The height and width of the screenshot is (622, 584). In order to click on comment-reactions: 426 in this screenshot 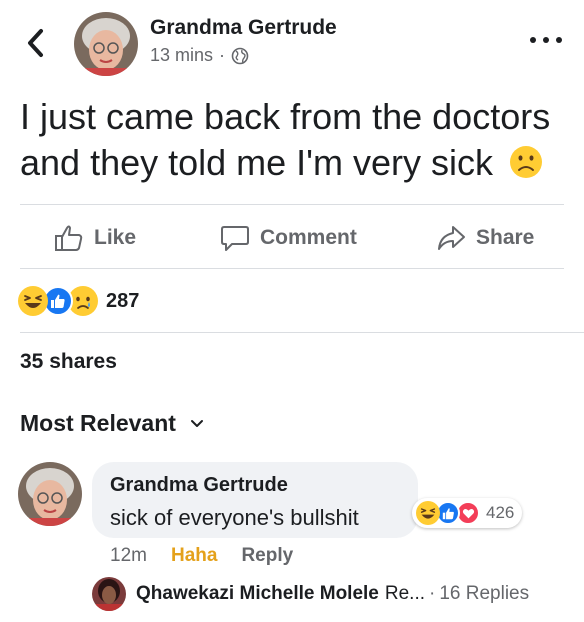, I will do `click(467, 513)`.